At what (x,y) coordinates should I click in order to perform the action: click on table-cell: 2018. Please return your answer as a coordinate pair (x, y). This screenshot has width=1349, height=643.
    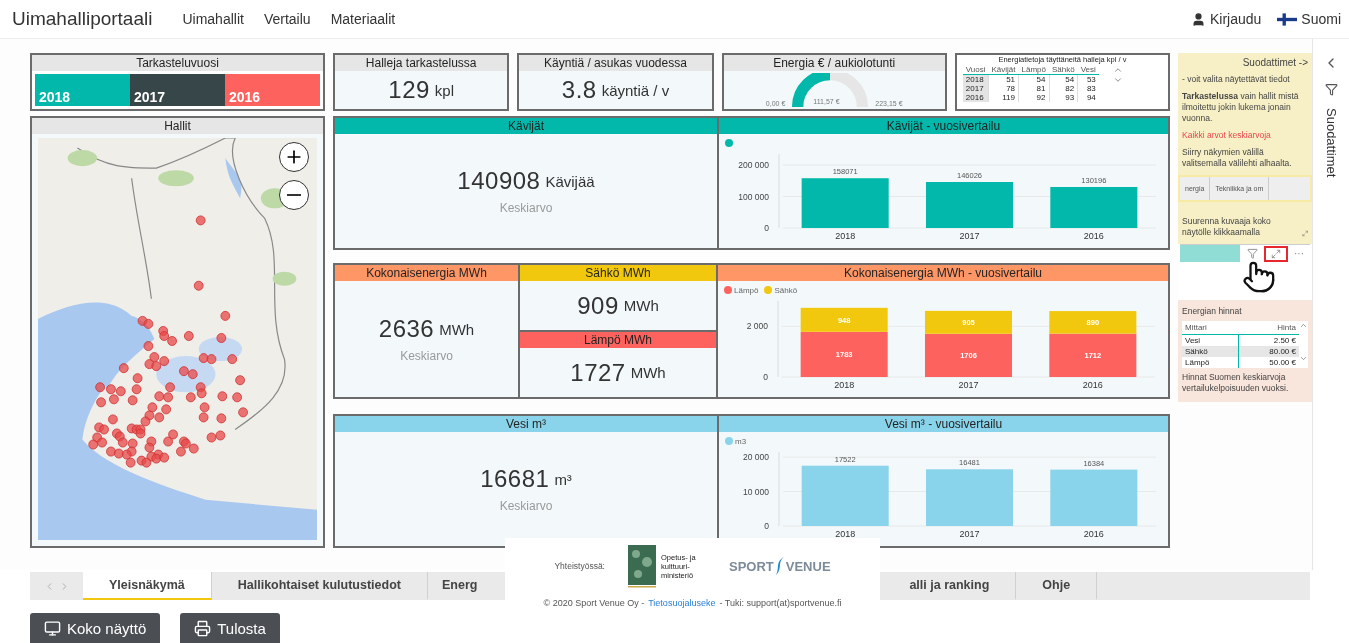
    Looking at the image, I should click on (975, 79).